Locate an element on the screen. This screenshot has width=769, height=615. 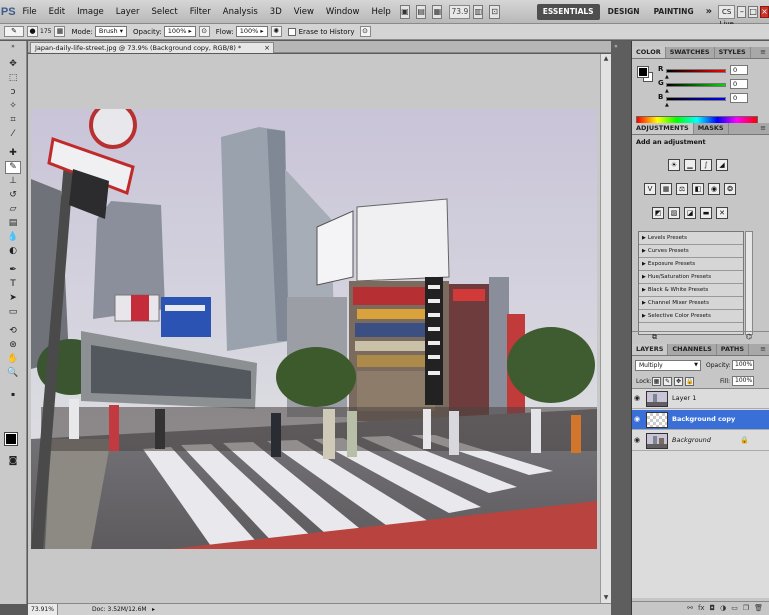
shape-tool-icon: ▭ is located at coordinates (13, 312).